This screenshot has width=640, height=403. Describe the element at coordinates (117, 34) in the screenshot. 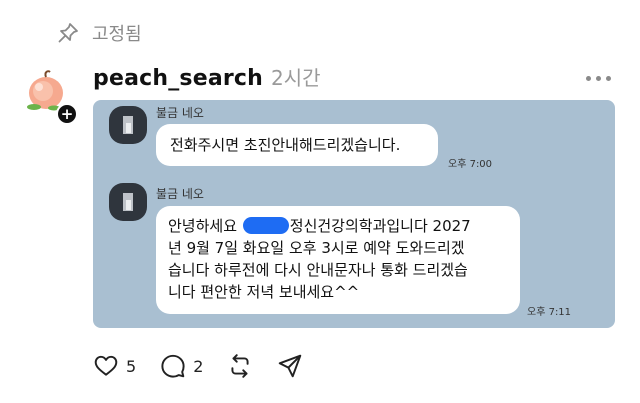

I see `pinned-label: 고정됨` at that location.